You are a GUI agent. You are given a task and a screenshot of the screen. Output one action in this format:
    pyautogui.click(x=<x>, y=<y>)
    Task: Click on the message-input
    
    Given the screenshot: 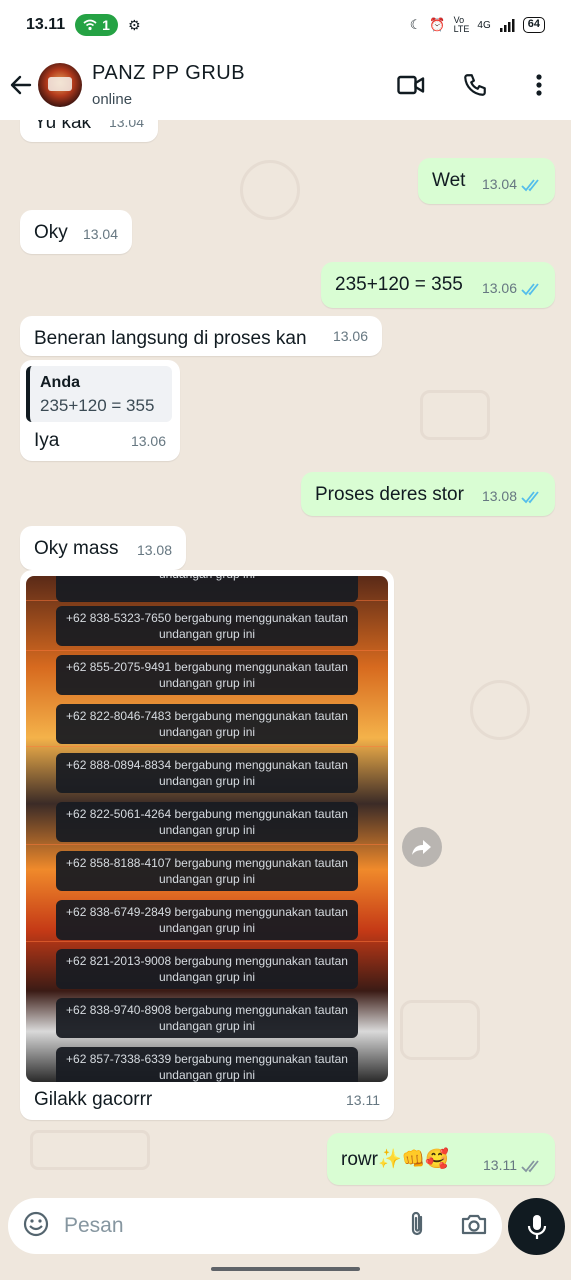 What is the action you would take?
    pyautogui.click(x=224, y=1226)
    